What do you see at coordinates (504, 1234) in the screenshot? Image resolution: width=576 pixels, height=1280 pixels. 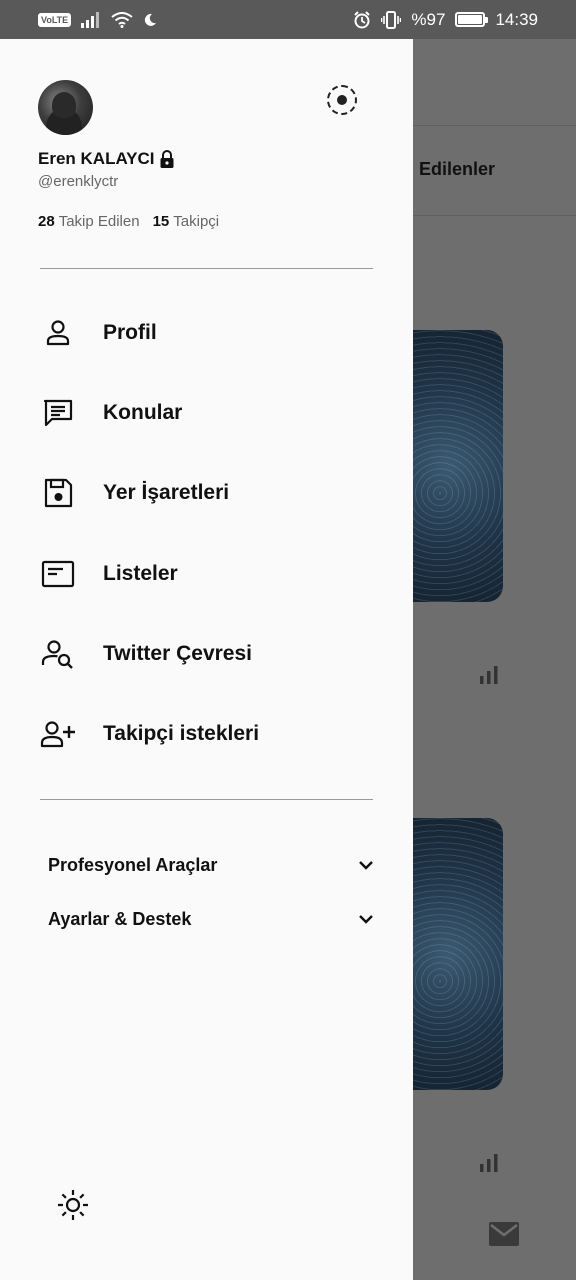 I see `mail-icon` at bounding box center [504, 1234].